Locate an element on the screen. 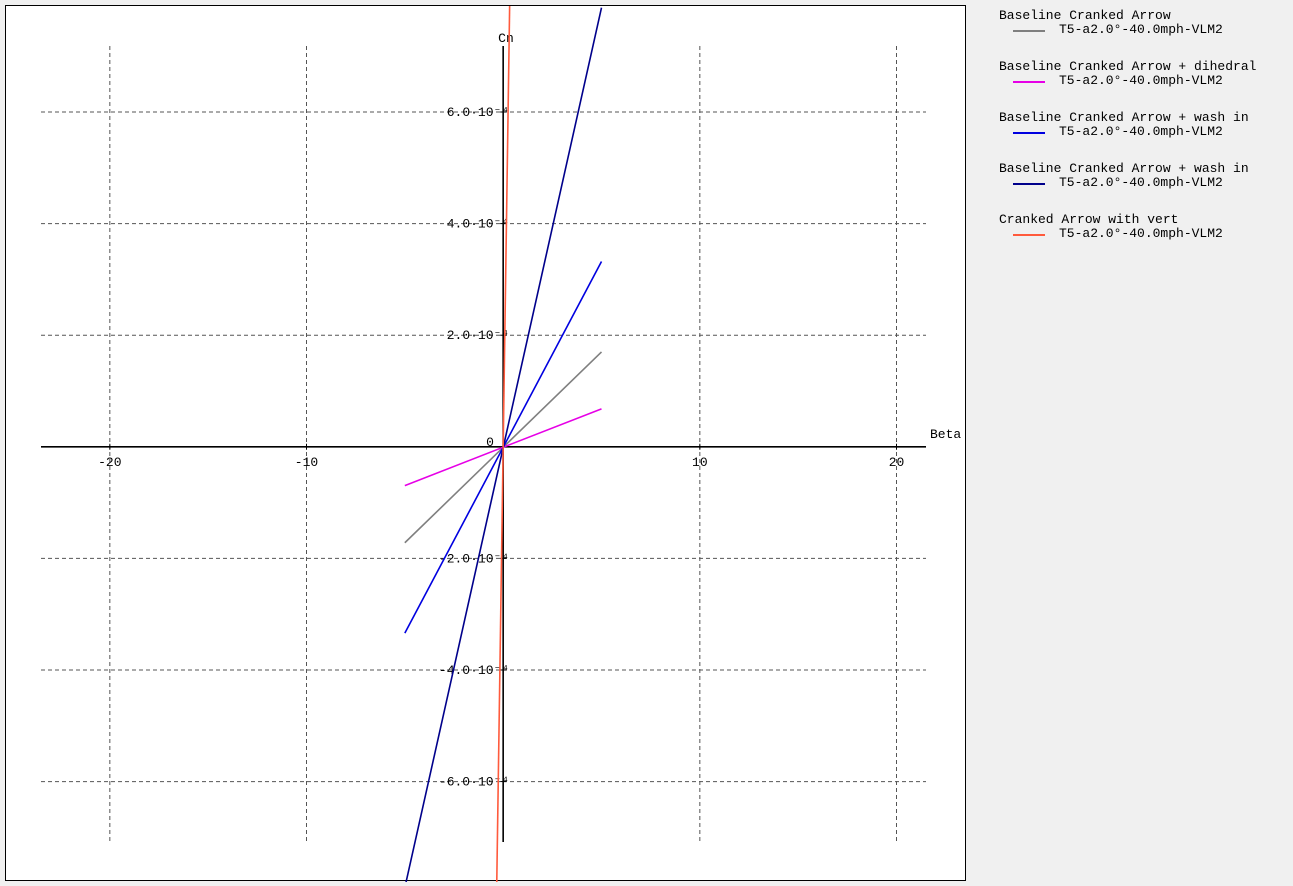 This screenshot has height=886, width=1293. x-tick-label: 10 is located at coordinates (700, 462).